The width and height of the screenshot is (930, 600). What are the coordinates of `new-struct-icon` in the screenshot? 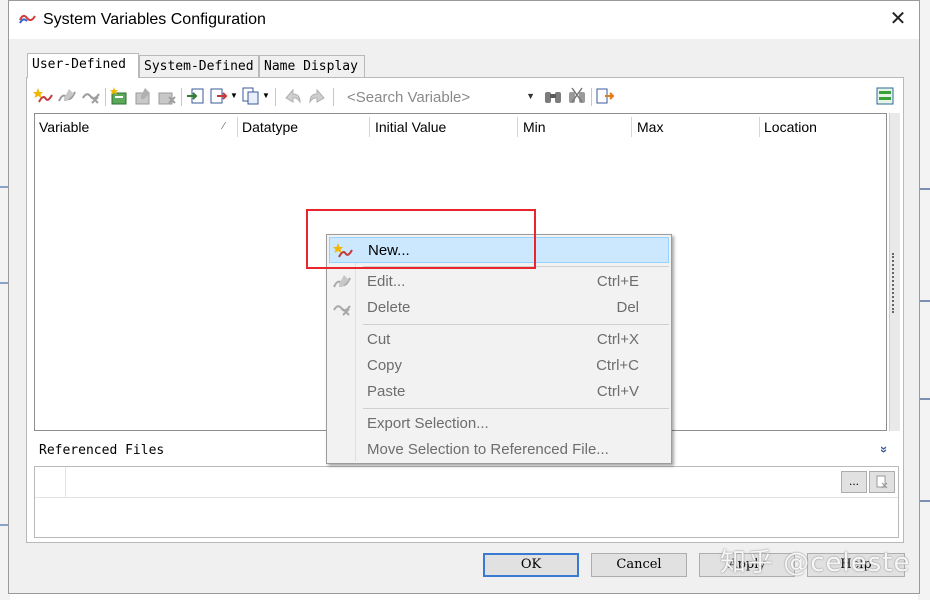 It's located at (119, 96).